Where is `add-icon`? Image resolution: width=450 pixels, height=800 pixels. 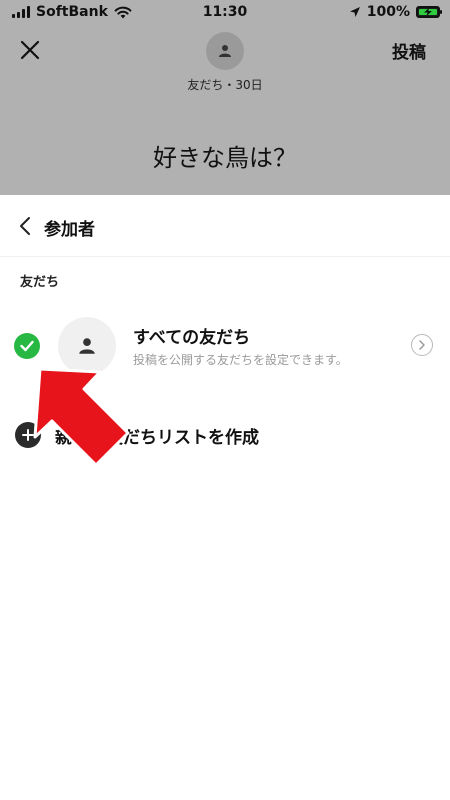
add-icon is located at coordinates (28, 435).